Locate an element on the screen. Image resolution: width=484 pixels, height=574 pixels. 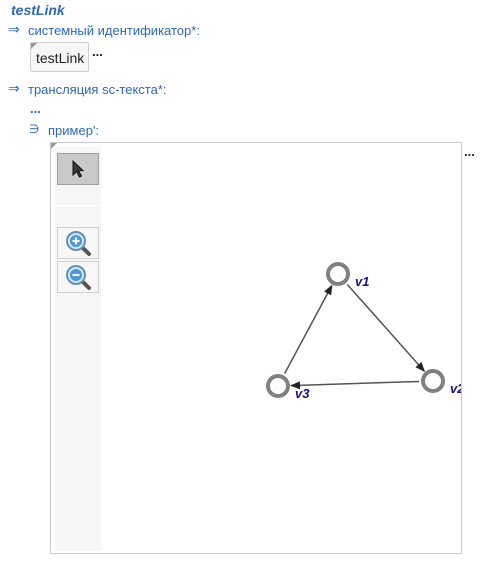
editor-toolbar is located at coordinates (78, 349).